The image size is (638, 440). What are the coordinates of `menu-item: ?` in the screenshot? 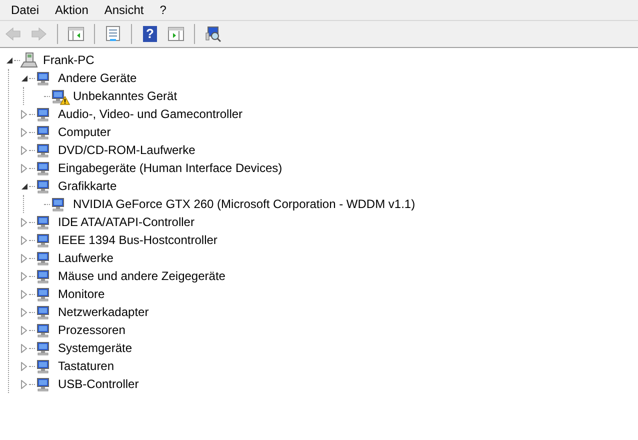 It's located at (163, 10).